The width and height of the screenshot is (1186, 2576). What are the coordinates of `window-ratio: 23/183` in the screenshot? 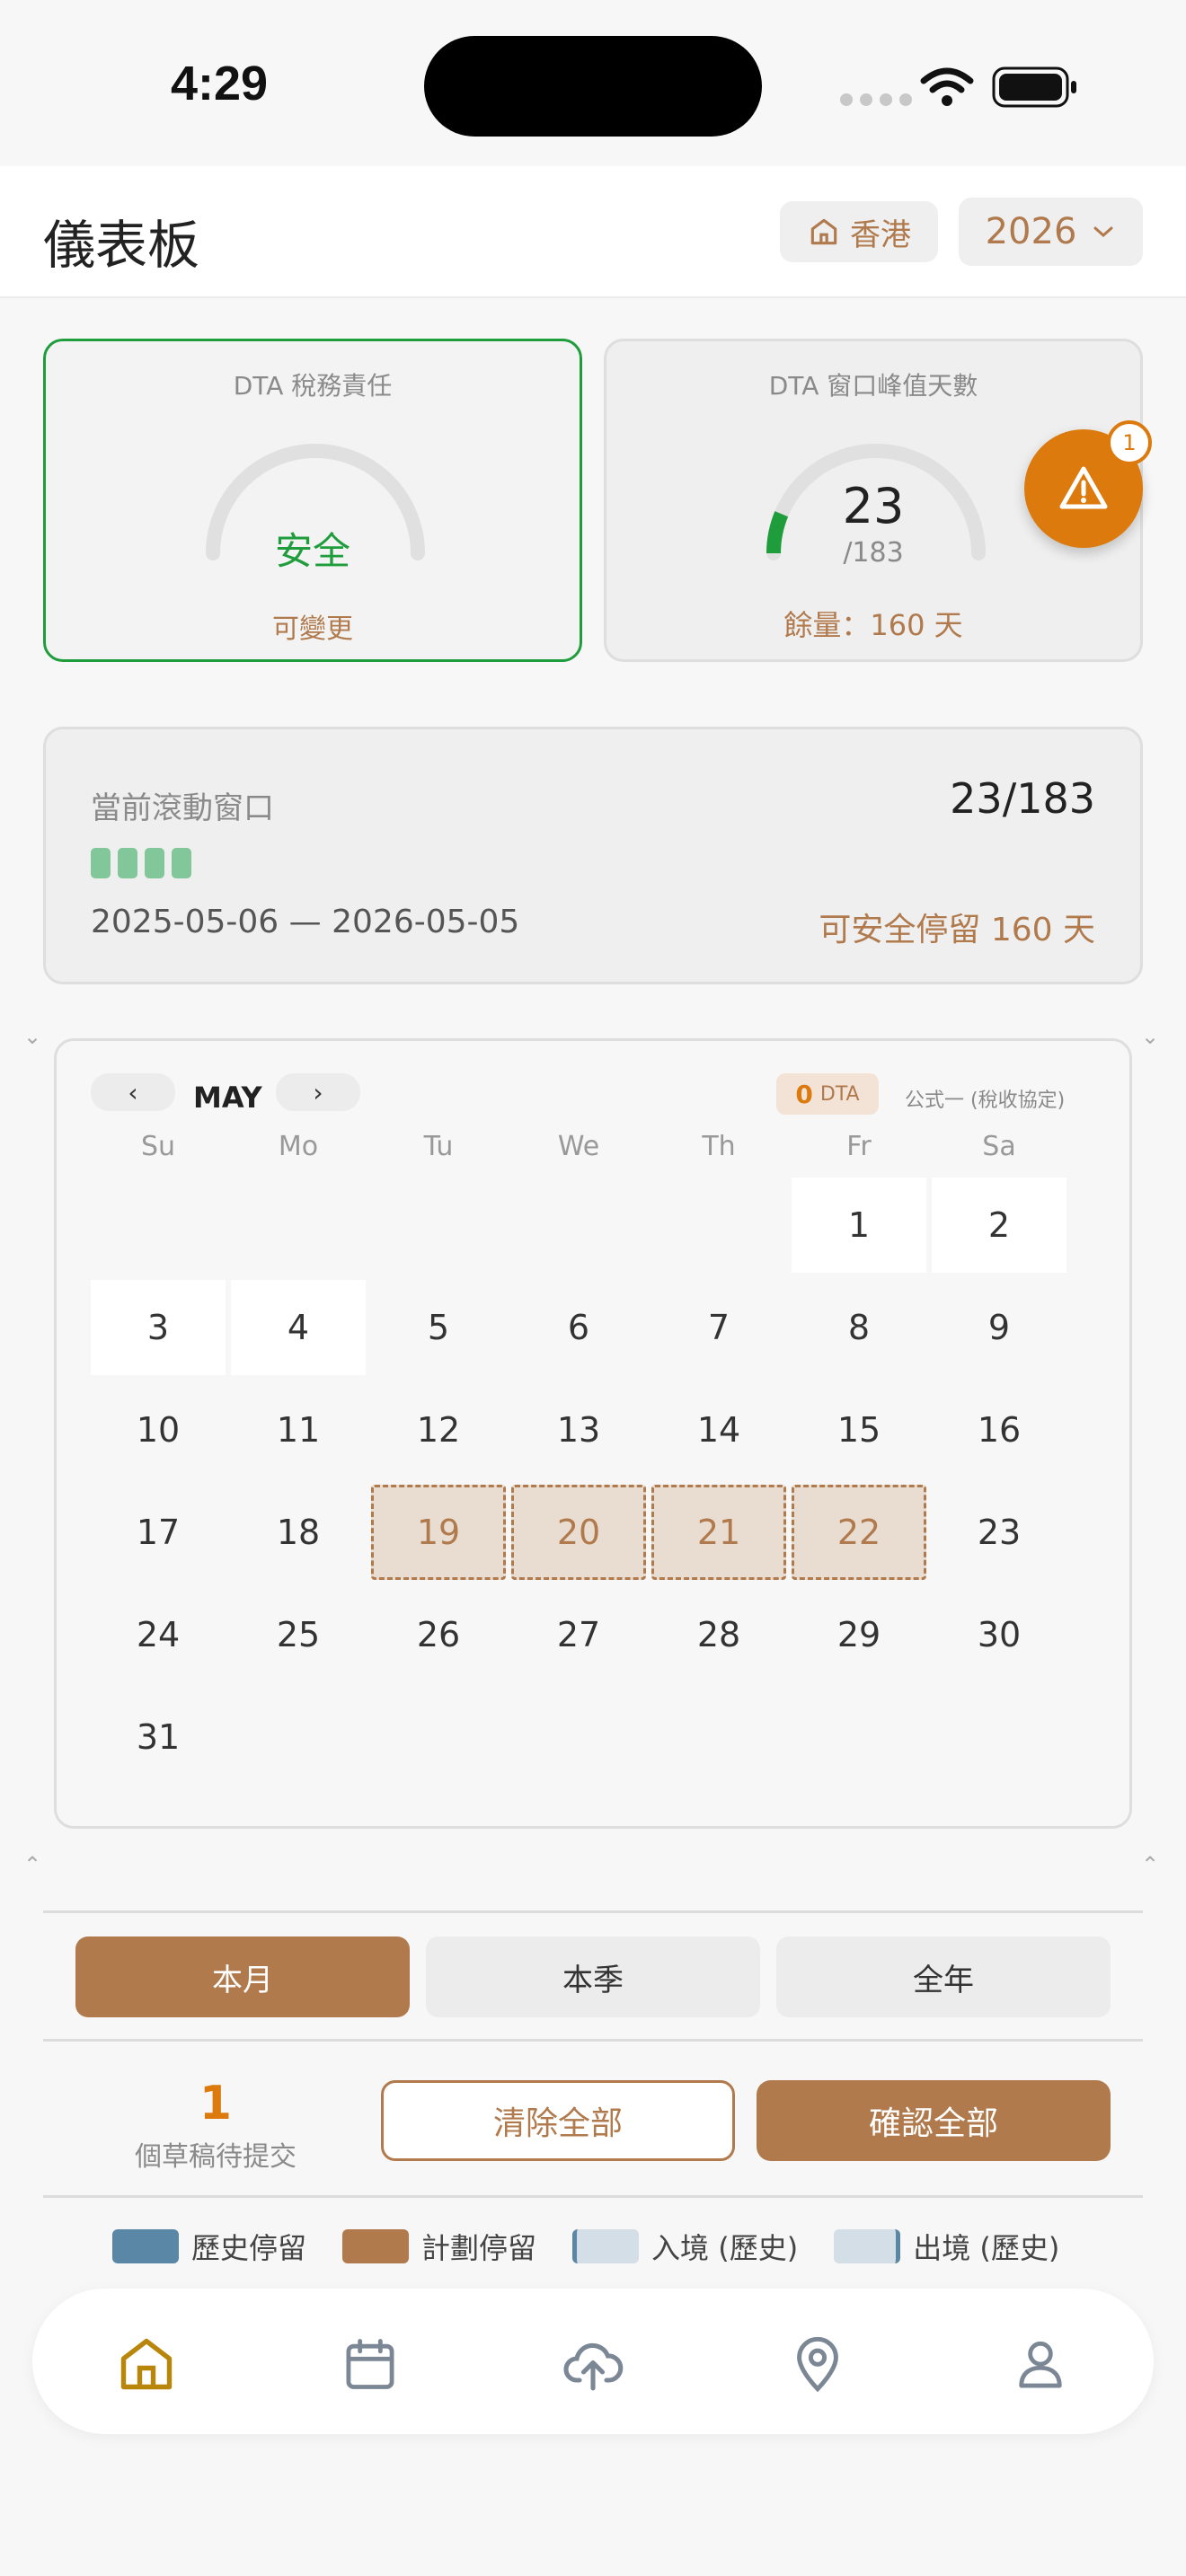 It's located at (1022, 798).